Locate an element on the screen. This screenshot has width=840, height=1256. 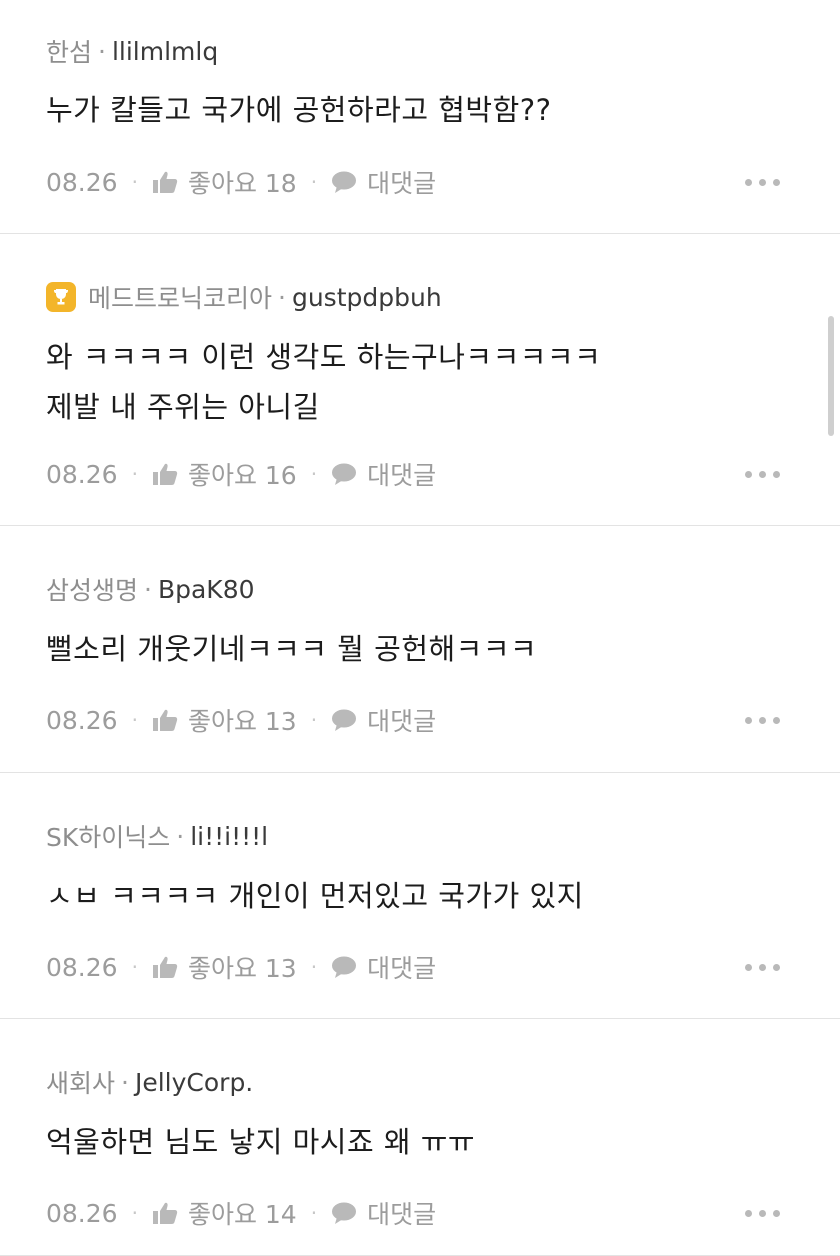
comment-actions: 08.26 · 좋아요 18 · 대댓글 is located at coordinates (443, 182).